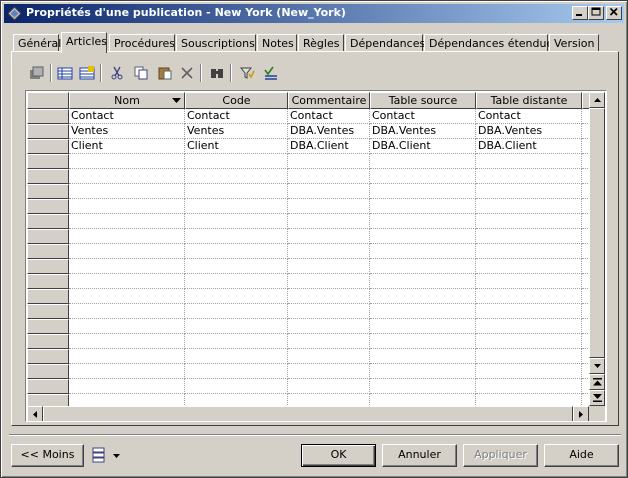 The height and width of the screenshot is (478, 628). Describe the element at coordinates (597, 366) in the screenshot. I see `scroll-down-button` at that location.